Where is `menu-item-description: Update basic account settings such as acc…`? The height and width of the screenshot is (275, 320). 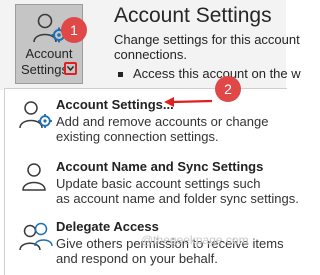 menu-item-description: Update basic account settings such as acc… is located at coordinates (177, 191).